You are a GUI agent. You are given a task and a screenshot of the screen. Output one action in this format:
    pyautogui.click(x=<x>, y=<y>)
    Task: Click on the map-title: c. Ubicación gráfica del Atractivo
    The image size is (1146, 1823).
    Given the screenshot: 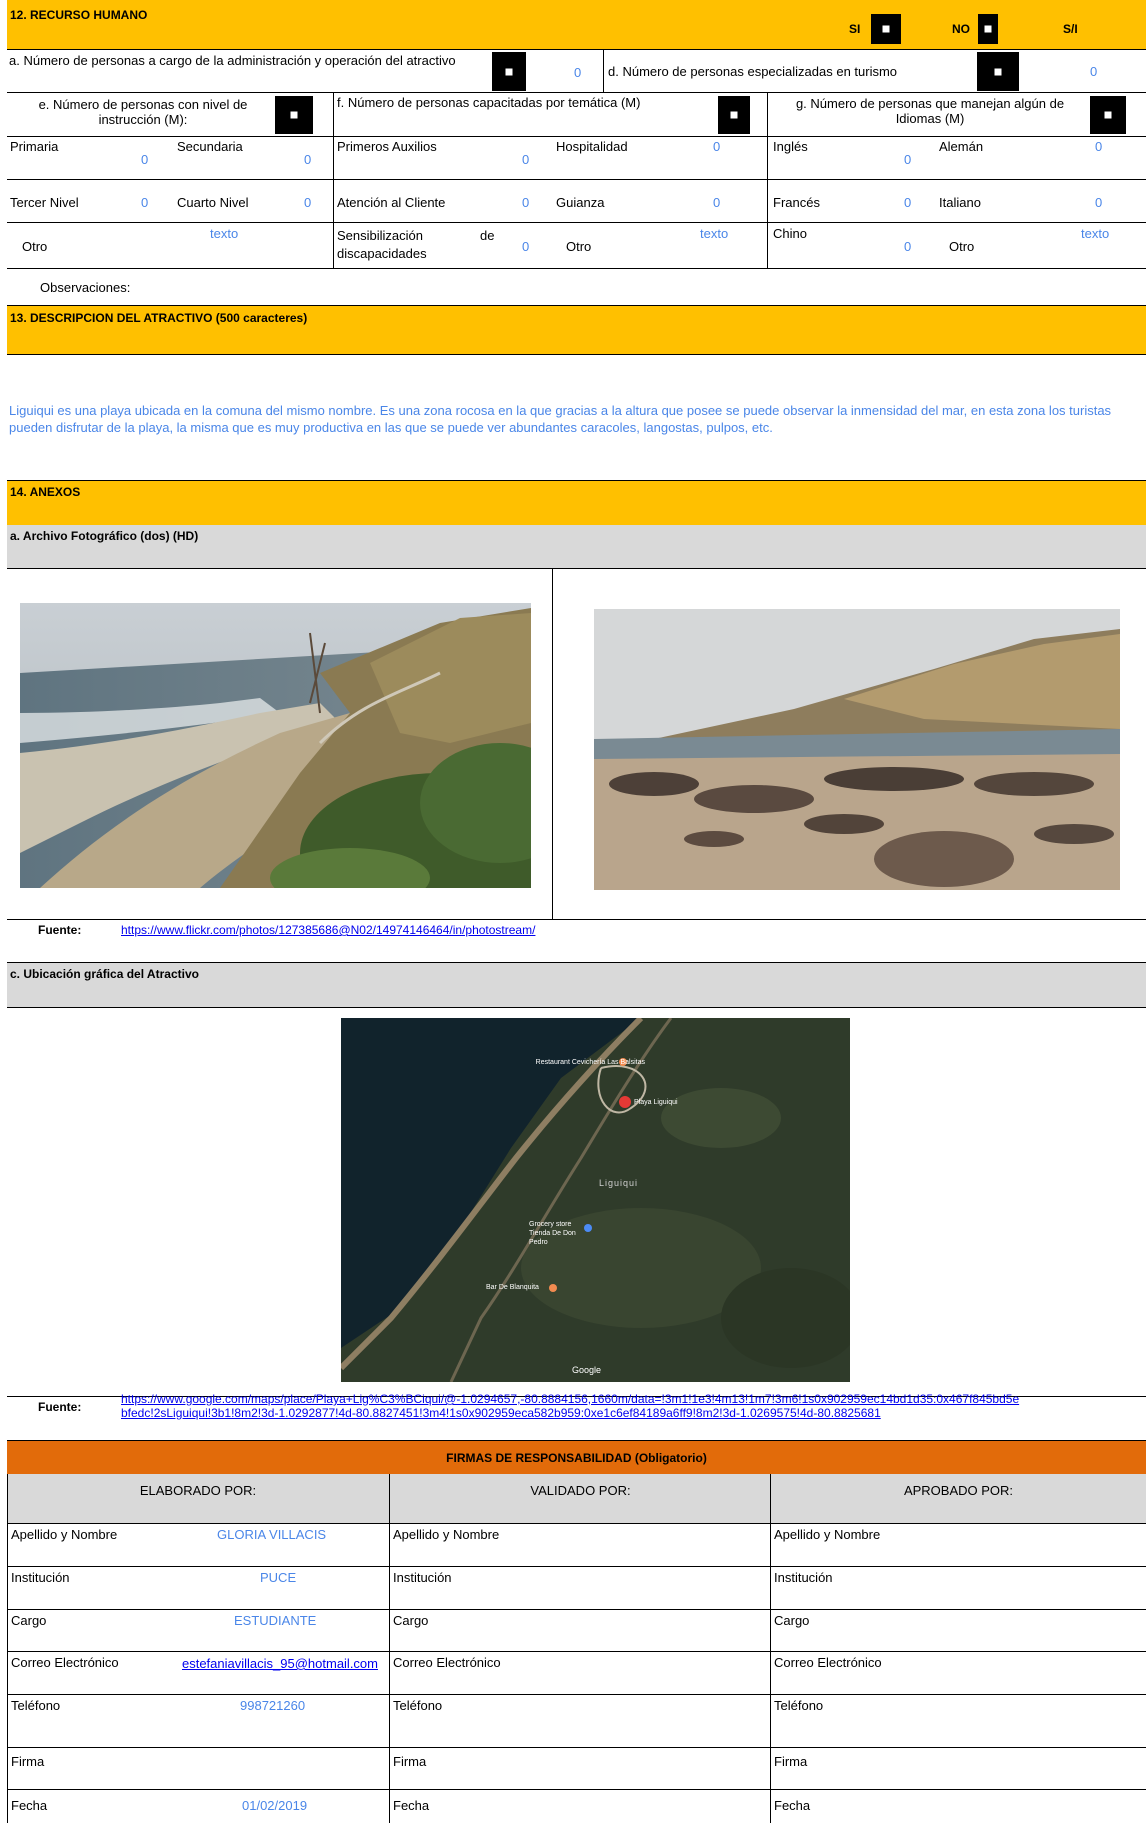 What is the action you would take?
    pyautogui.click(x=104, y=974)
    